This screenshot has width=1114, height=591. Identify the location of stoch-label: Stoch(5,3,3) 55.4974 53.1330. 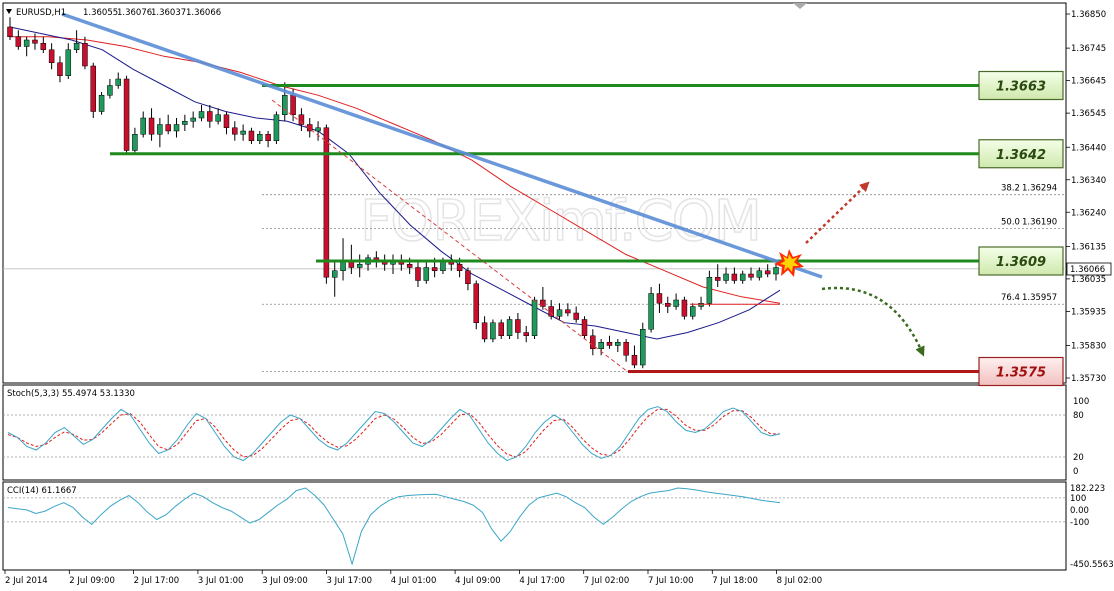
(71, 394).